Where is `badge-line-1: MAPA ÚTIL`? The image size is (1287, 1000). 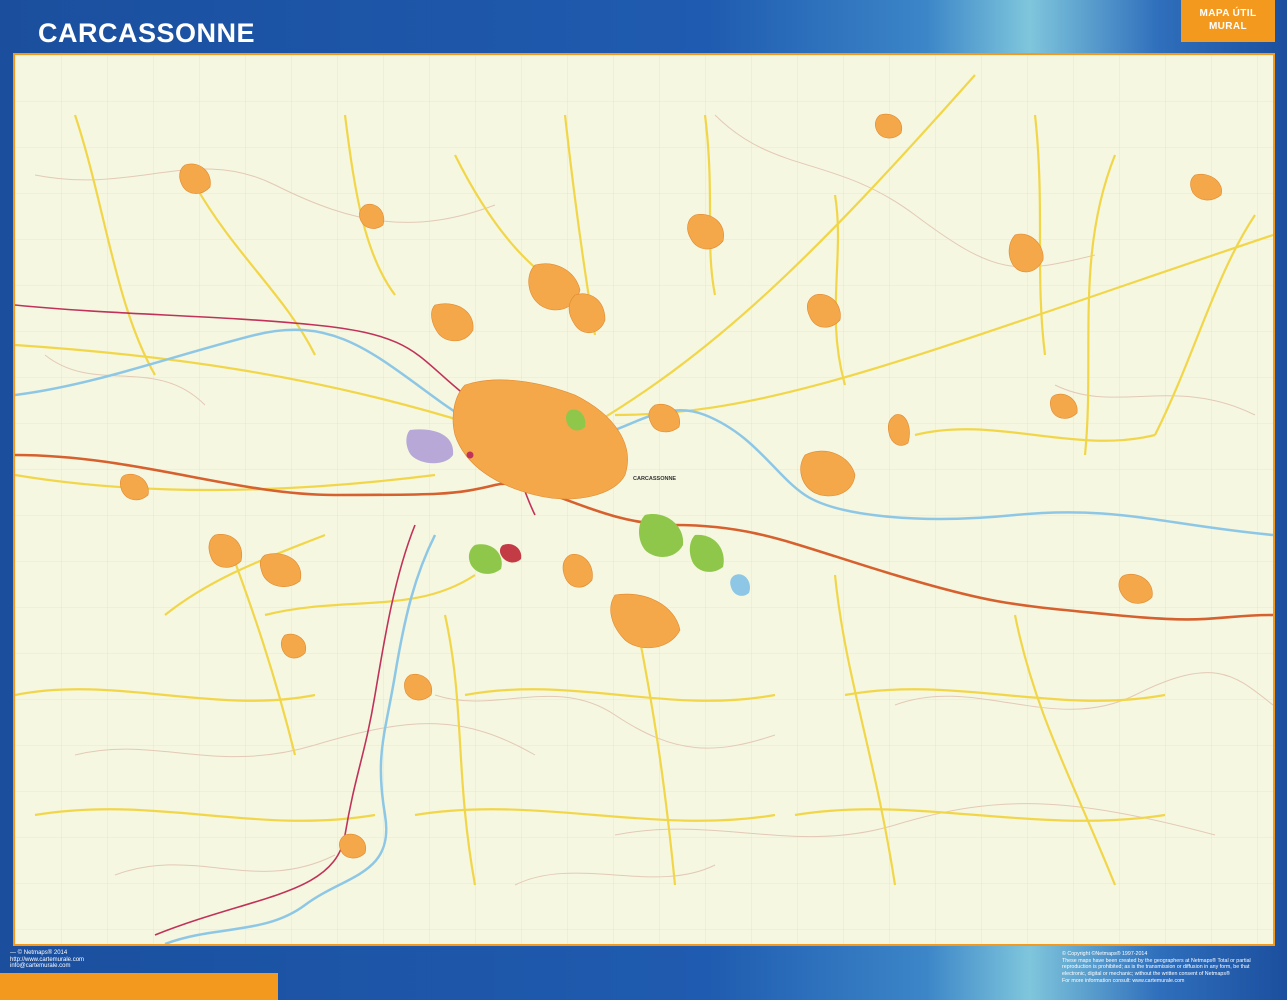
badge-line-1: MAPA ÚTIL is located at coordinates (1228, 13).